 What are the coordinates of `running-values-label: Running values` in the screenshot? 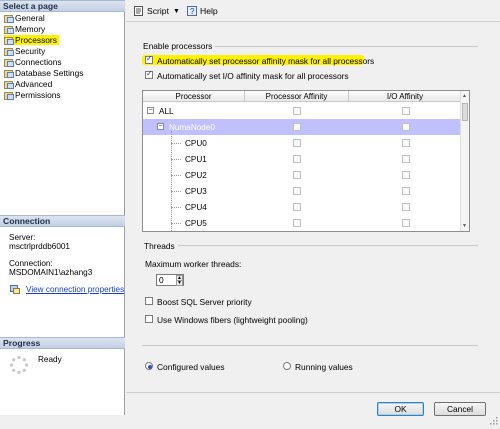 It's located at (324, 367).